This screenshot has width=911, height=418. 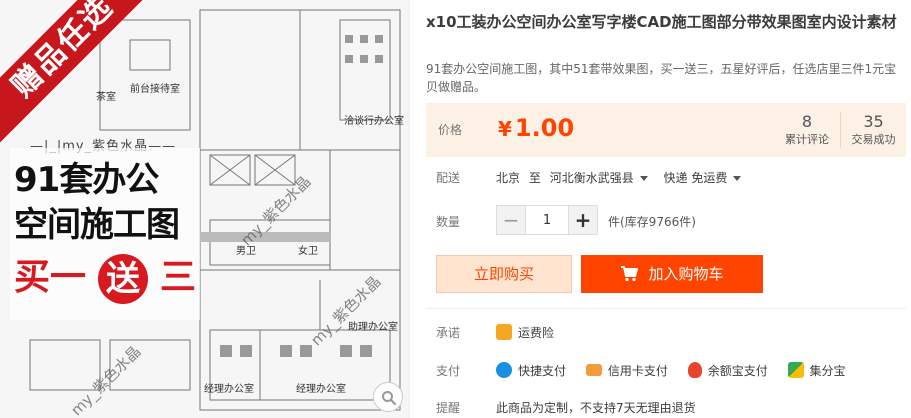 What do you see at coordinates (86, 180) in the screenshot?
I see `poster-headline: 91套办公` at bounding box center [86, 180].